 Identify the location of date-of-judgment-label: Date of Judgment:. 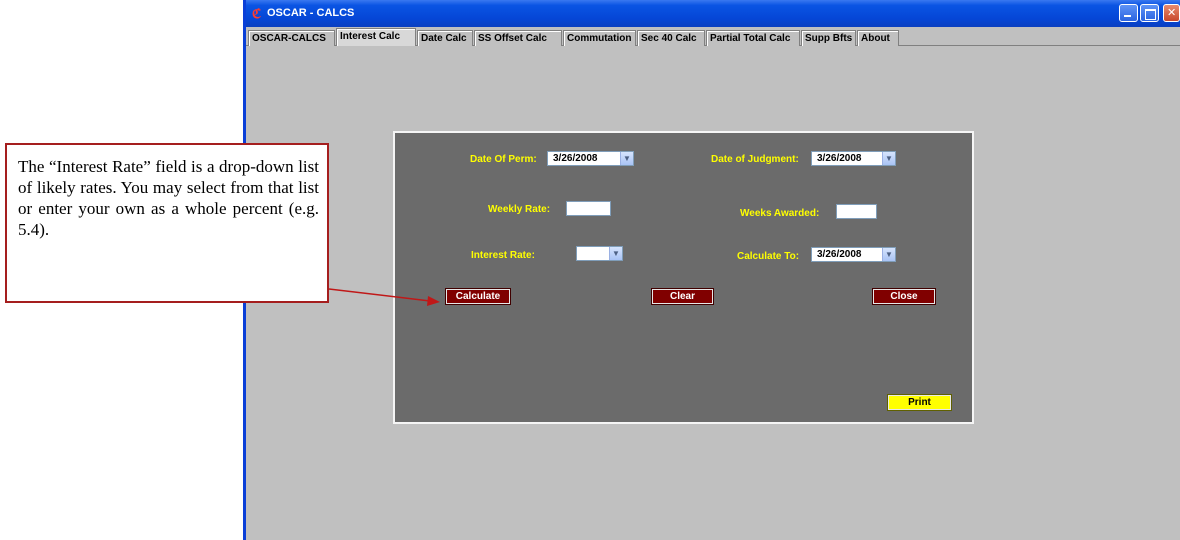
(755, 159).